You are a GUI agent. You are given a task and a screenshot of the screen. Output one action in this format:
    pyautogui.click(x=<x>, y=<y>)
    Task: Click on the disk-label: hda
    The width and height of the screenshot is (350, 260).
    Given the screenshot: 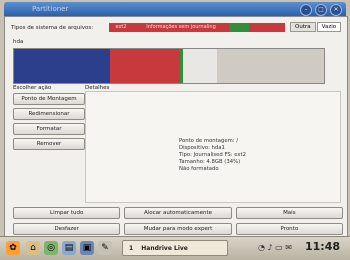 What is the action you would take?
    pyautogui.click(x=18, y=42)
    